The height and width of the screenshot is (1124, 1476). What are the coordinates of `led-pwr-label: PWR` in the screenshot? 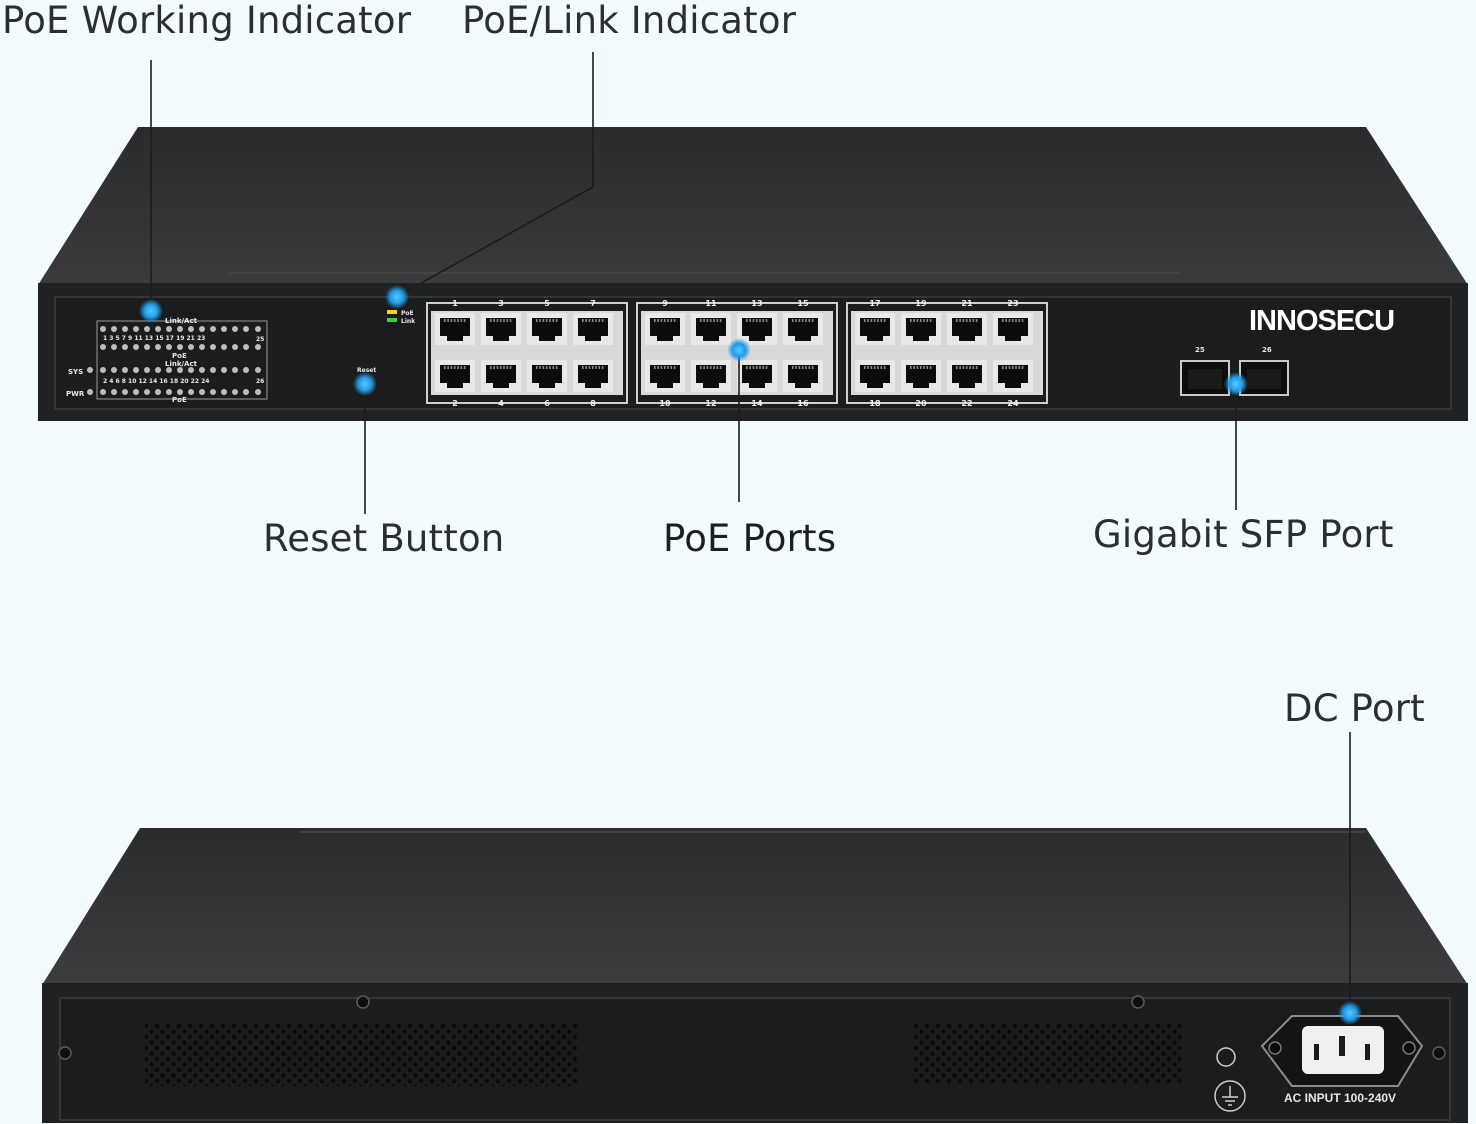 It's located at (75, 394).